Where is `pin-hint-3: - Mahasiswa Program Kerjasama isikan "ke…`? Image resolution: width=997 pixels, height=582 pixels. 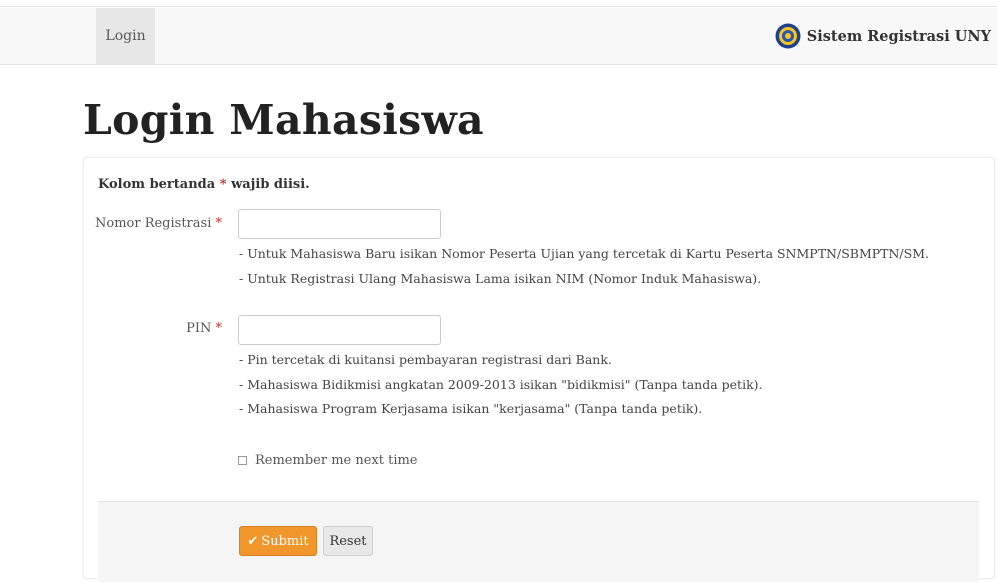 pin-hint-3: - Mahasiswa Program Kerjasama isikan "ke… is located at coordinates (471, 408).